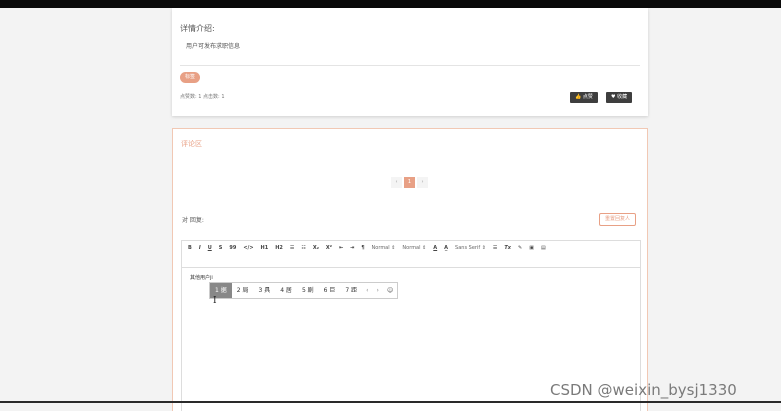 This screenshot has width=781, height=411. What do you see at coordinates (362, 248) in the screenshot?
I see `text-direction-button: ¶` at bounding box center [362, 248].